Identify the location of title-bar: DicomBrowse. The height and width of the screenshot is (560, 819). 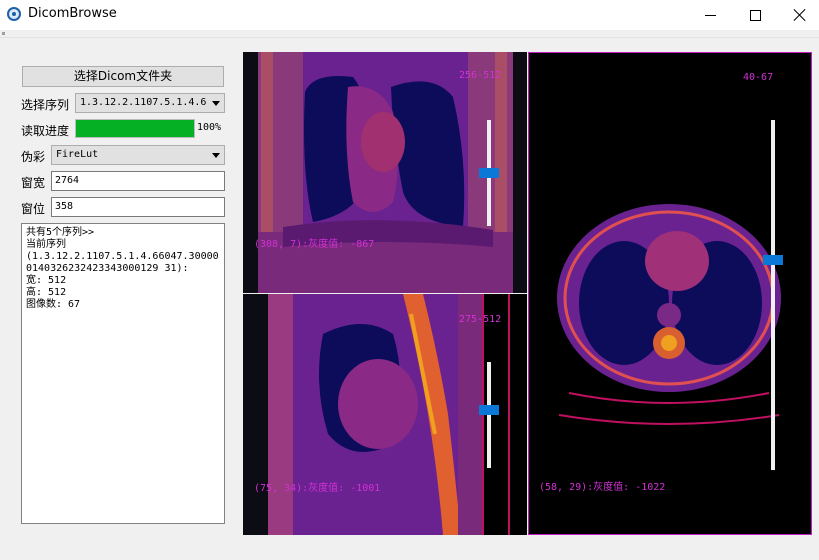
(409, 15).